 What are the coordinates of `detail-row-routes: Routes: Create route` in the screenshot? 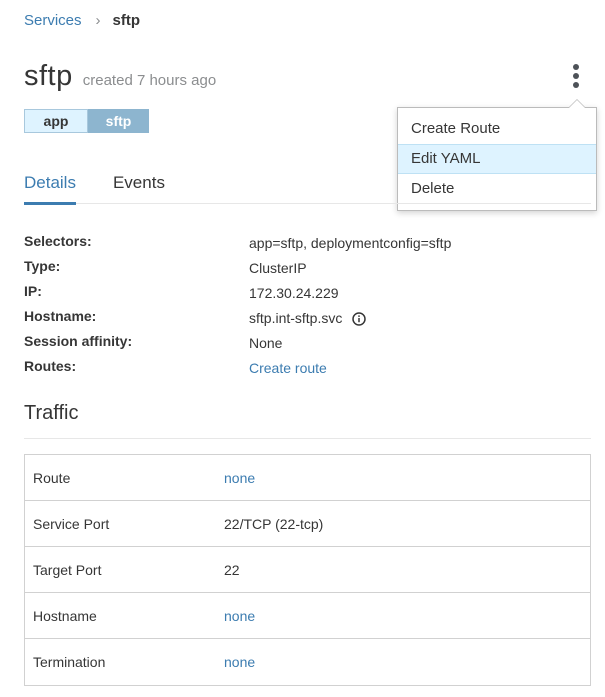 It's located at (307, 368).